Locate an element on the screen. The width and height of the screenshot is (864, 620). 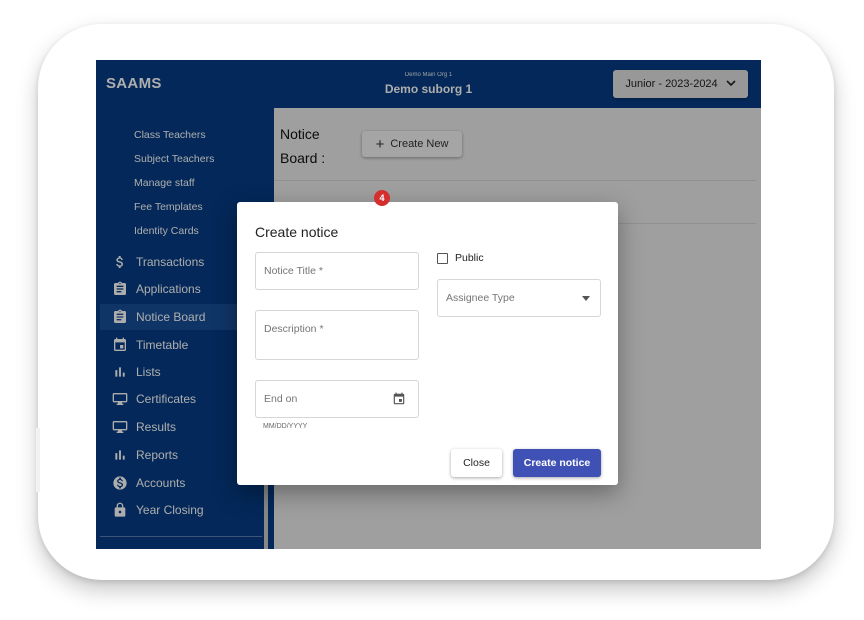
description-input is located at coordinates (337, 335).